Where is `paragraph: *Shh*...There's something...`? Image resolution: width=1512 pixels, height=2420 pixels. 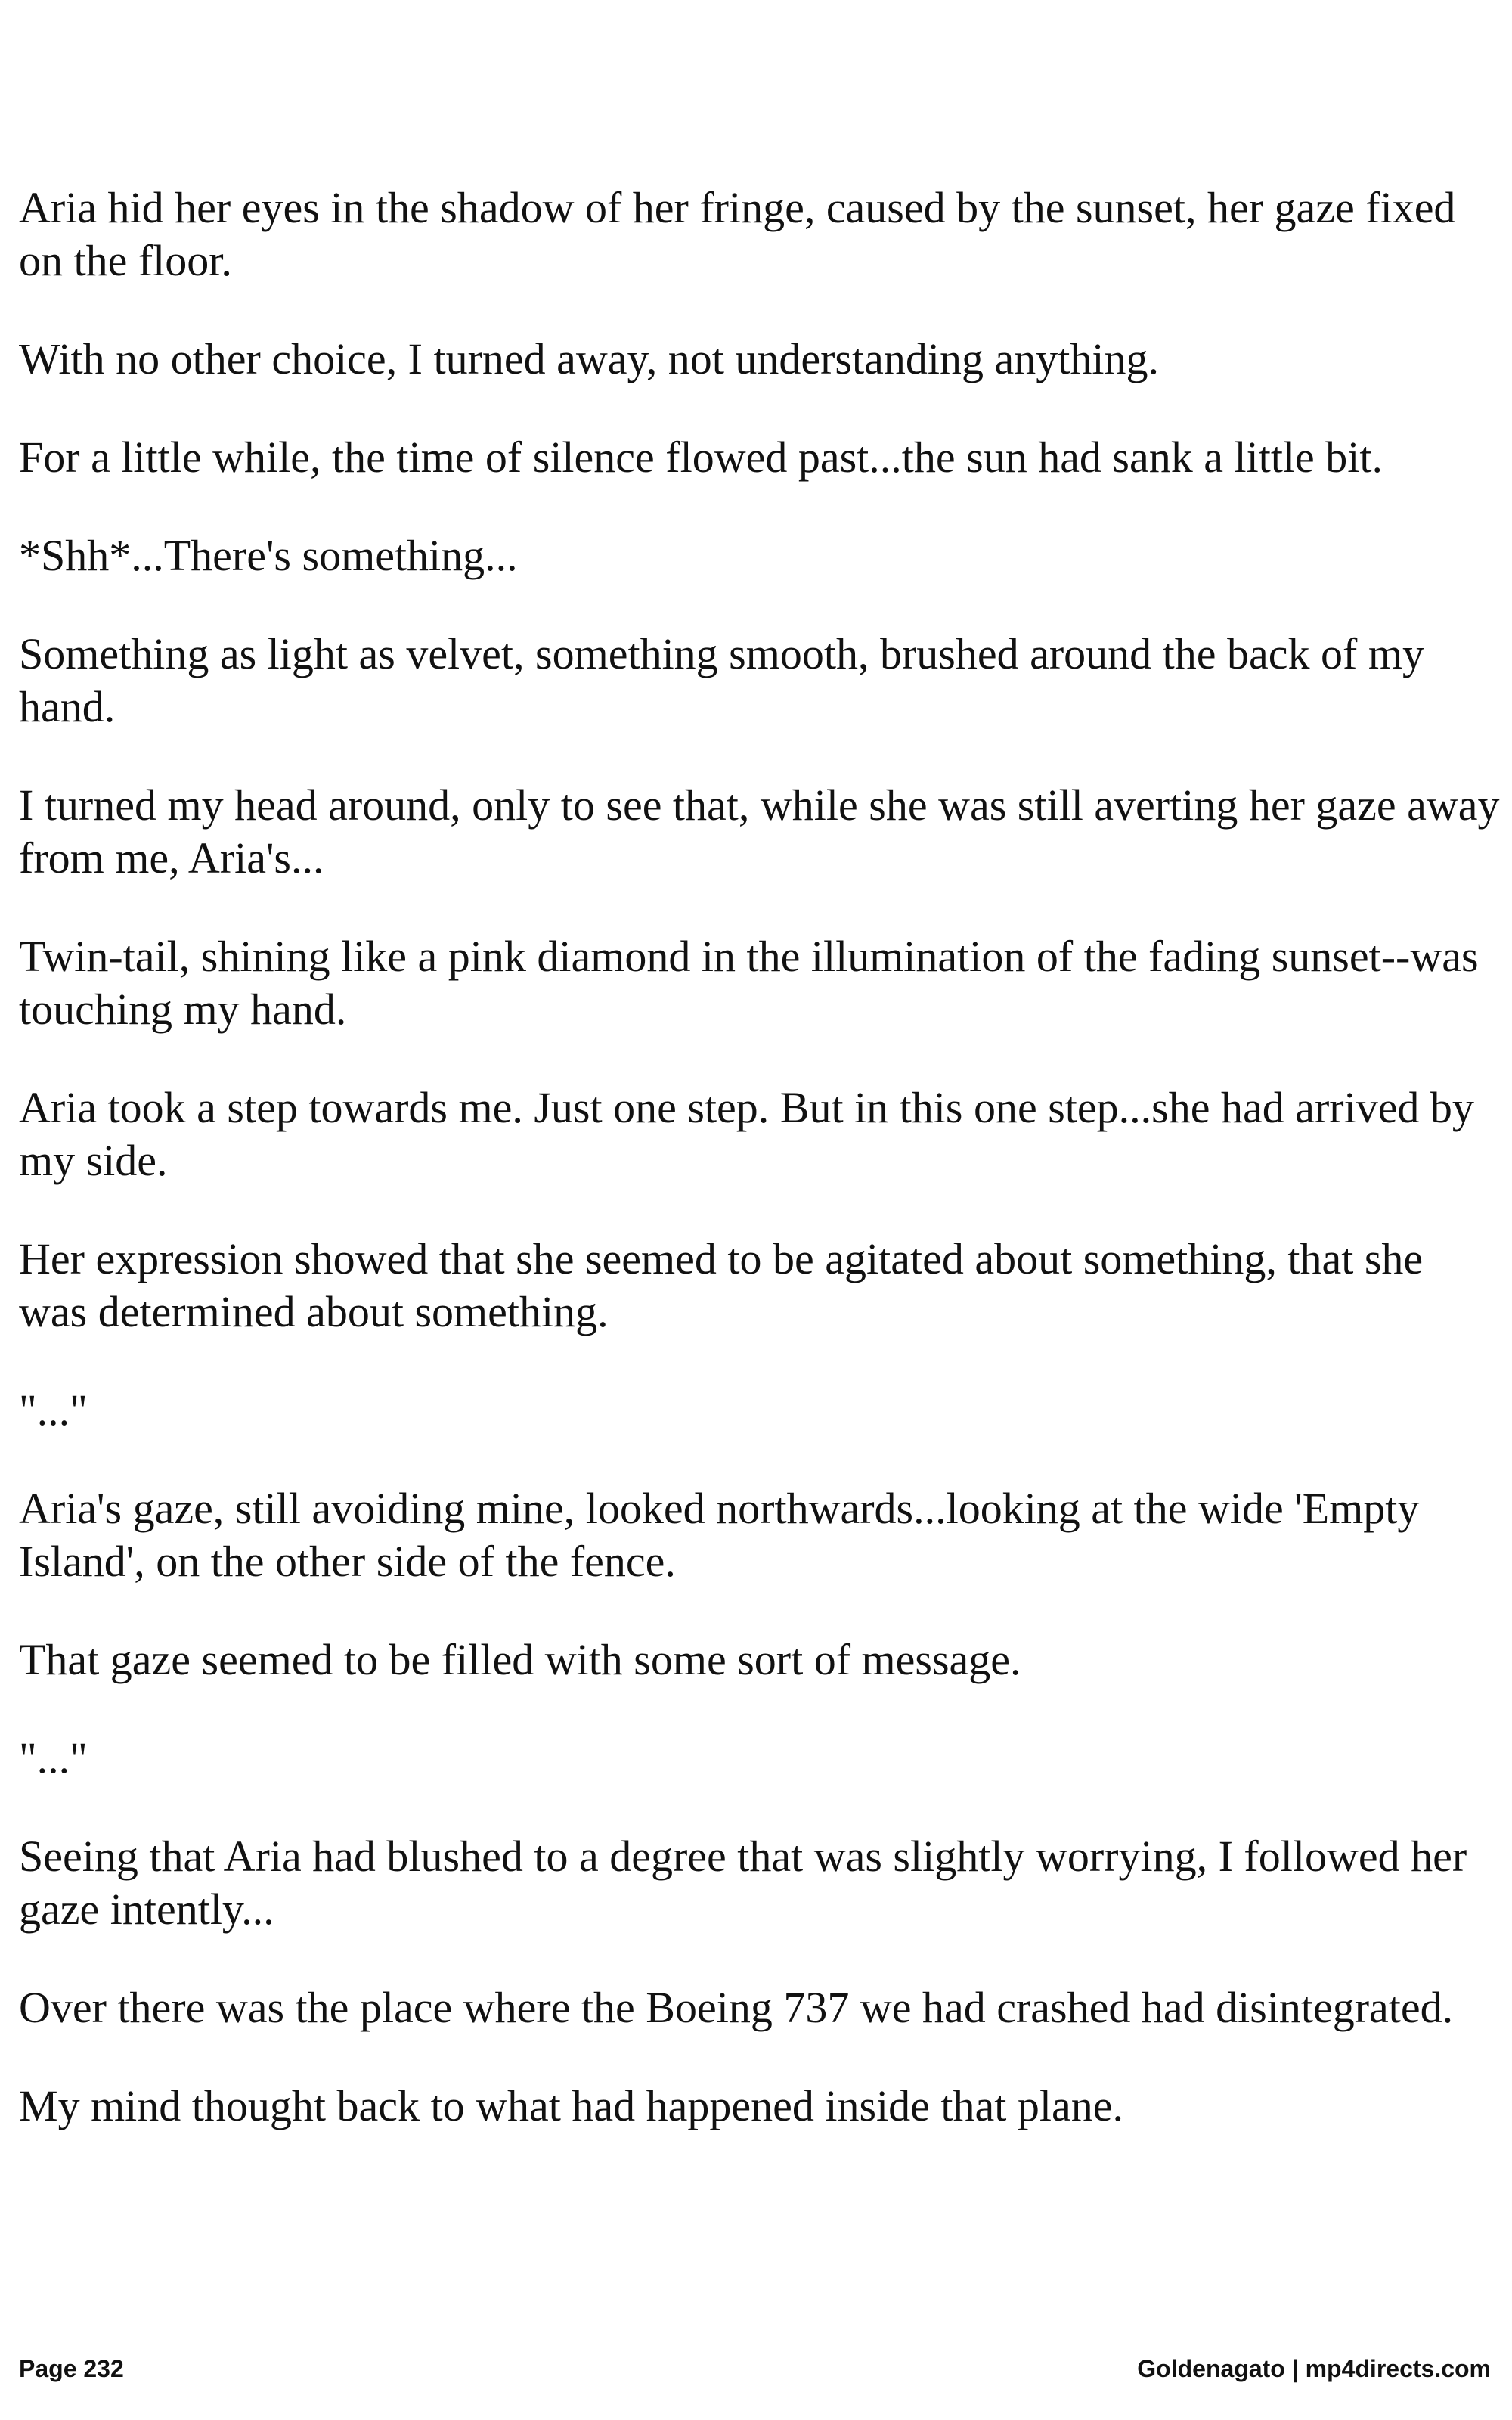 paragraph: *Shh*...There's something... is located at coordinates (268, 555).